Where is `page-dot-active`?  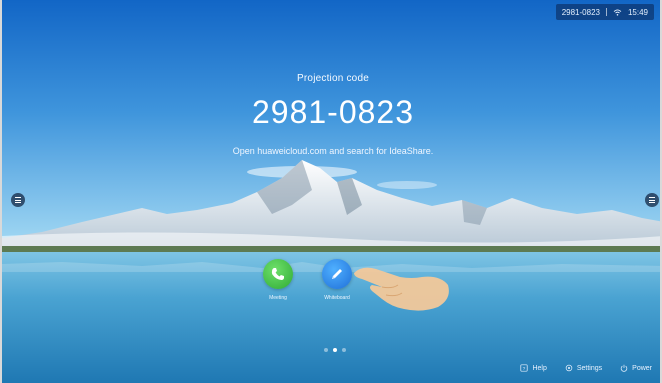
page-dot-active is located at coordinates (335, 350).